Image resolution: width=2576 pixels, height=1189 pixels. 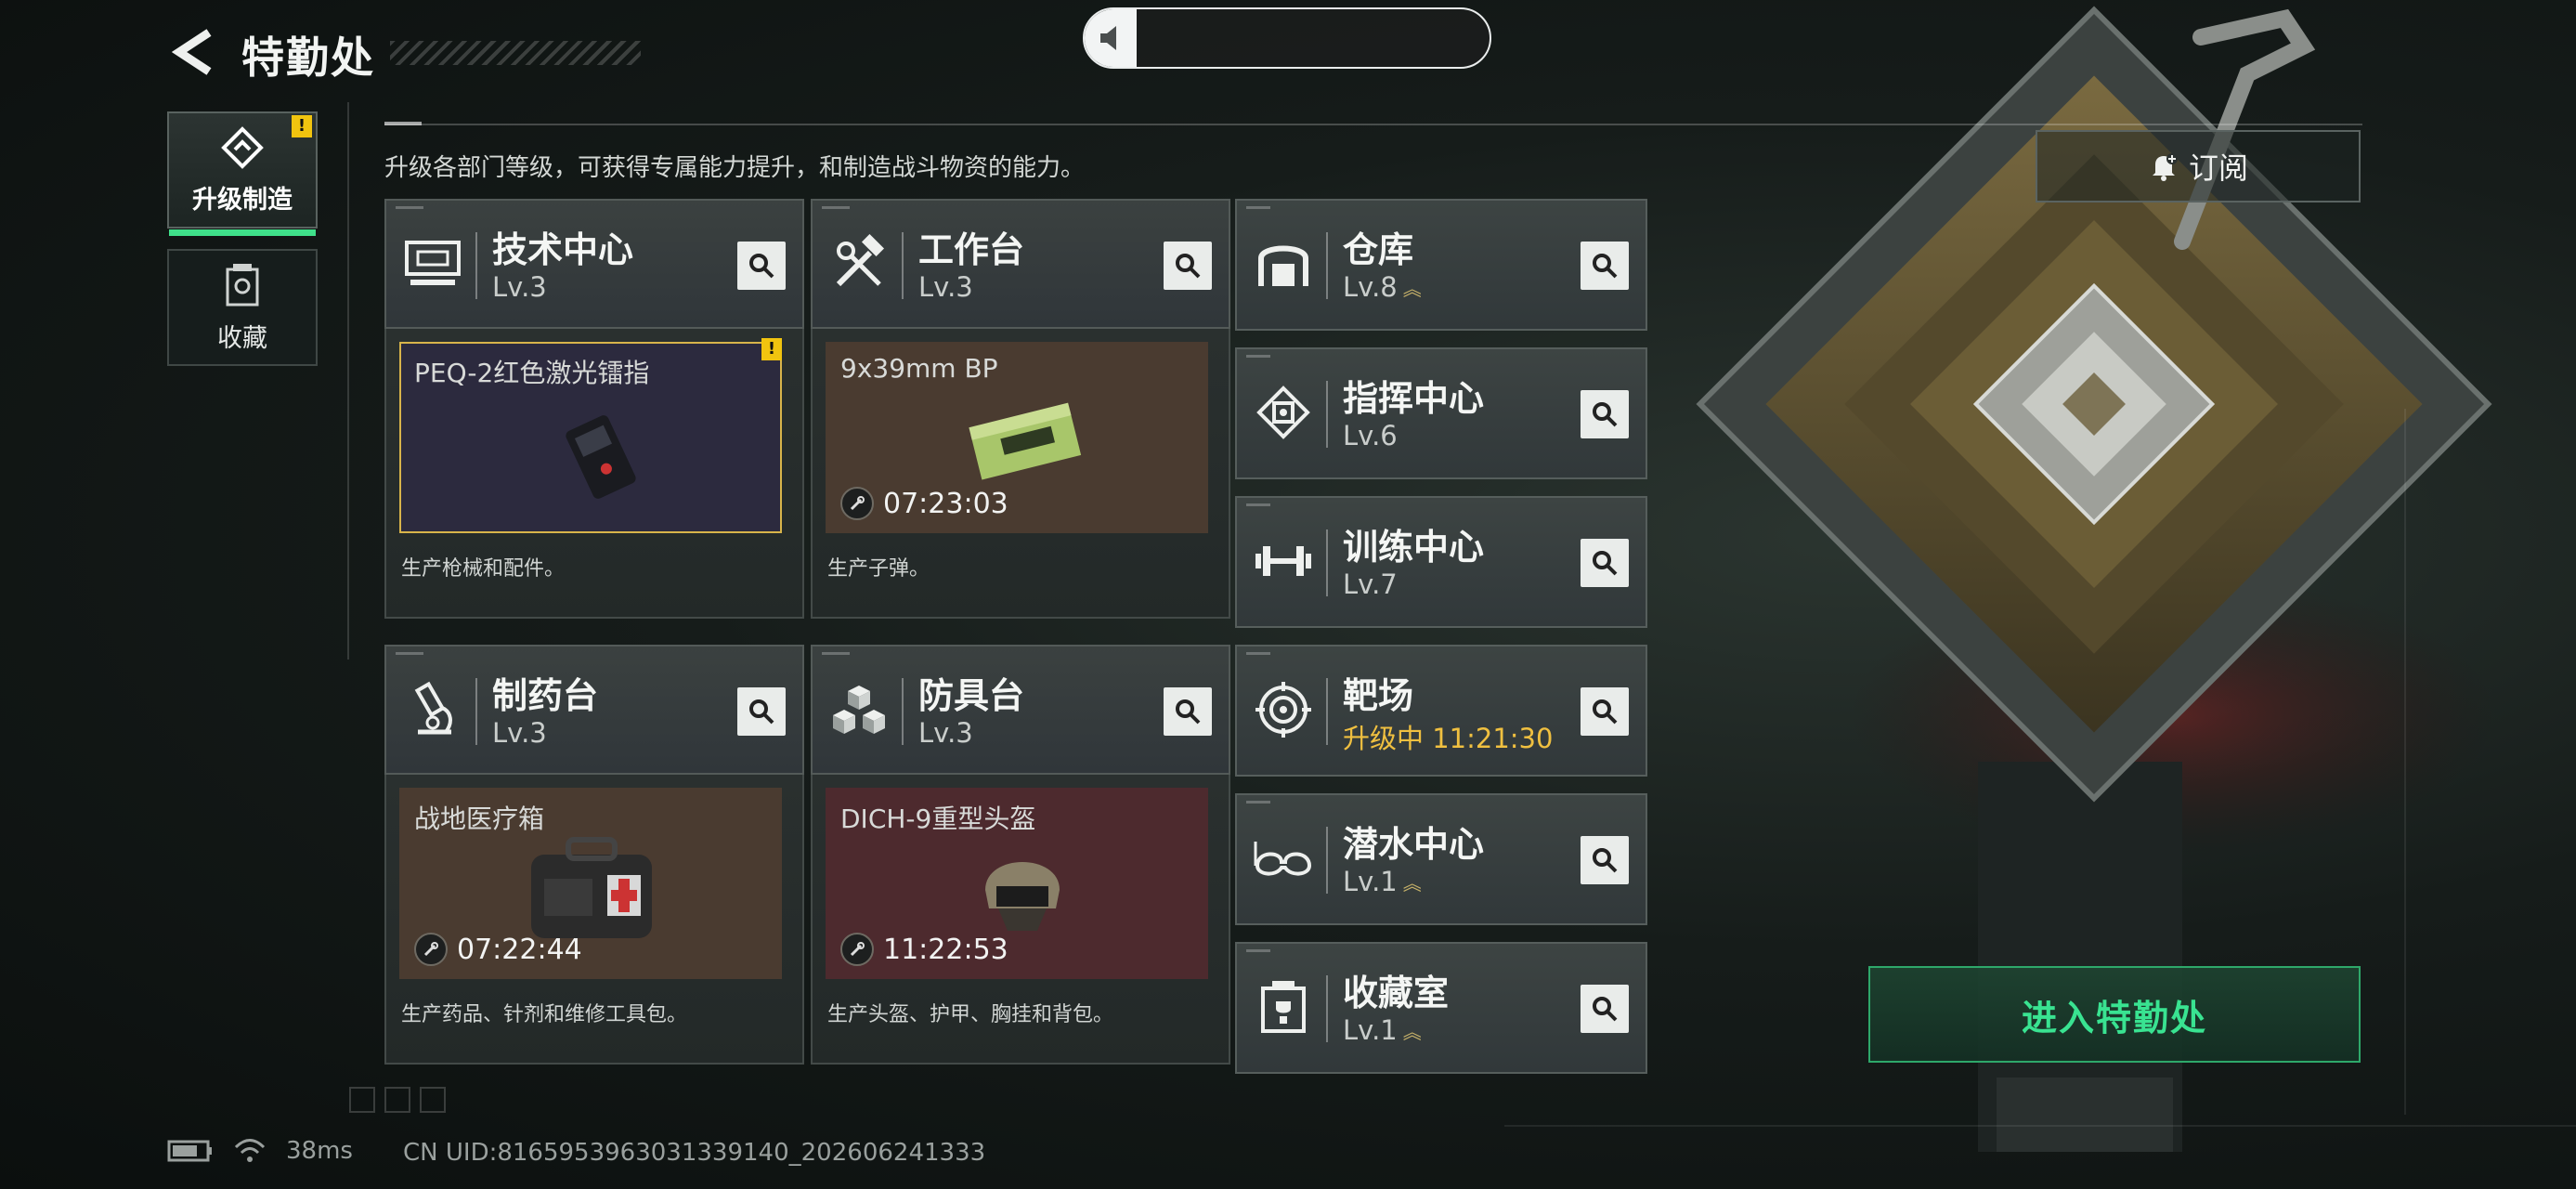 I want to click on dept-card-armor-bench: 防具台 Lv.3, so click(x=1020, y=710).